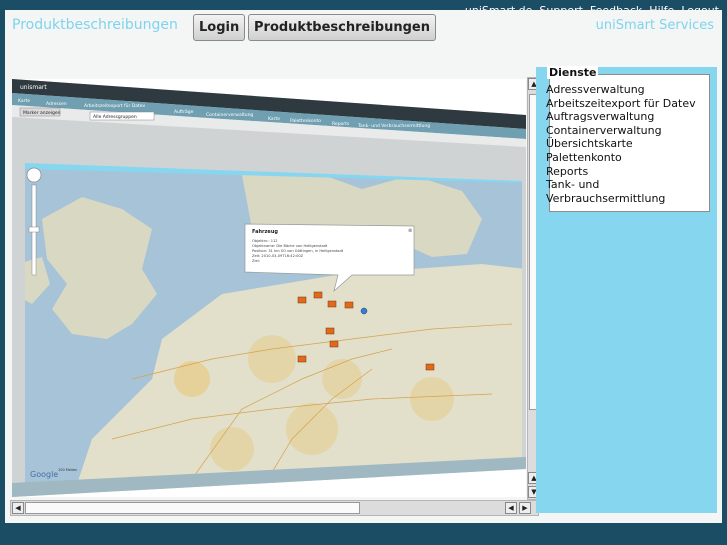  What do you see at coordinates (342, 27) in the screenshot?
I see `produktbeschreibungen-button: Produktbeschreibungen` at bounding box center [342, 27].